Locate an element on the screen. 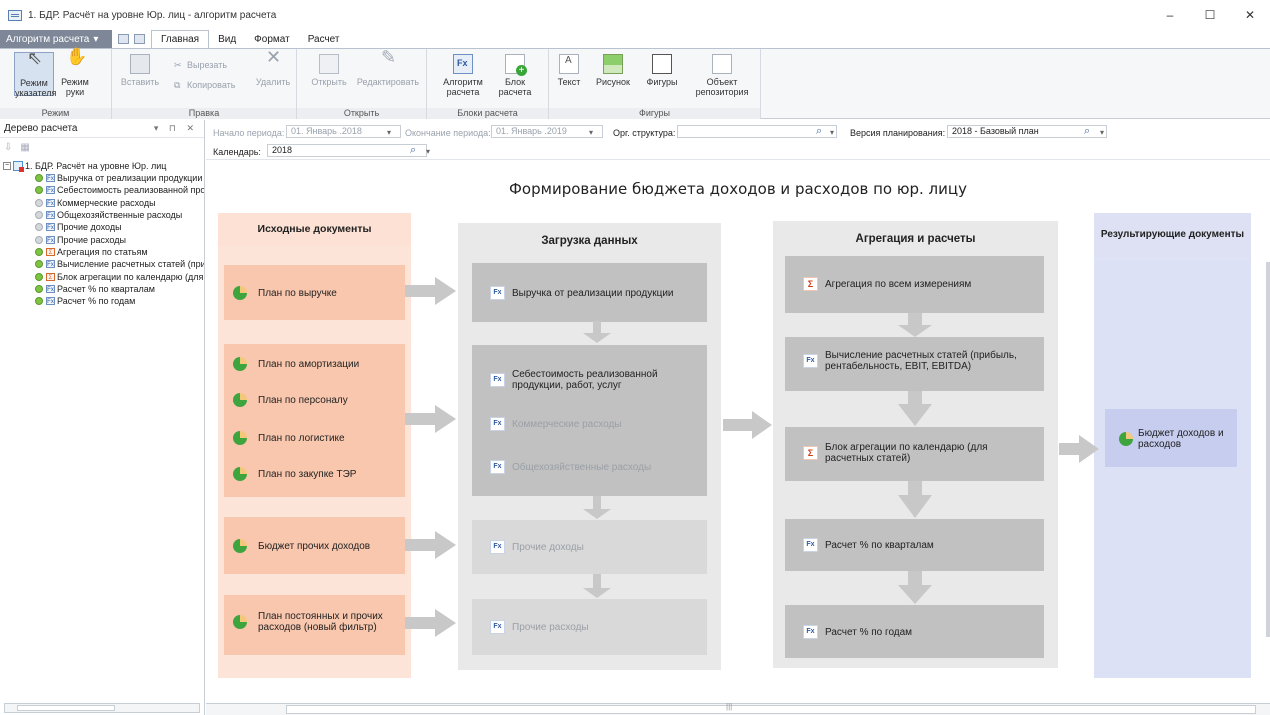  period-start-field: 01. Январь .2018 is located at coordinates (343, 131).